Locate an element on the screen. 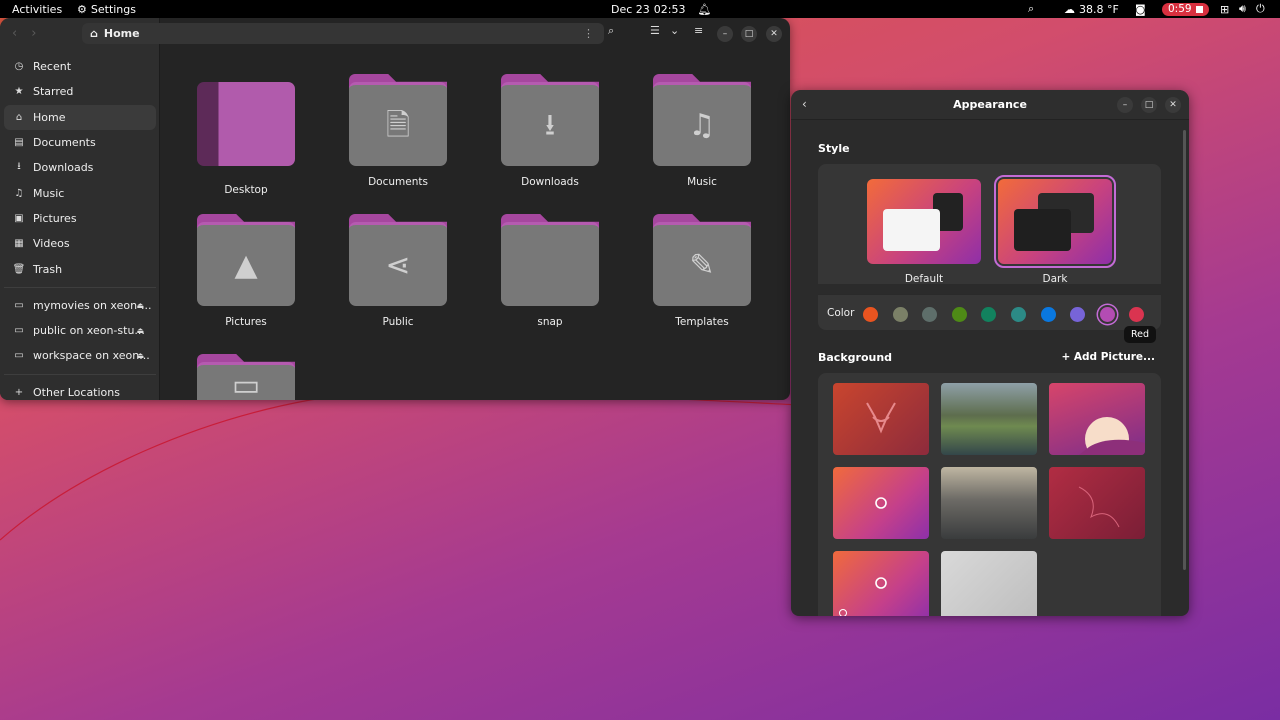 The image size is (1280, 720). folder-icon: ⋖ is located at coordinates (398, 260).